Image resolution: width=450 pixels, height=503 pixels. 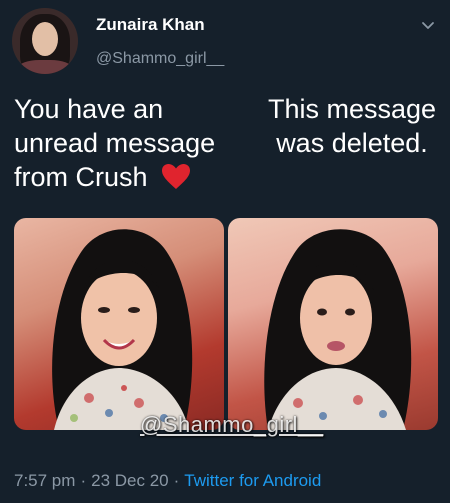 What do you see at coordinates (44, 480) in the screenshot?
I see `tweet-time: 7:57 pm` at bounding box center [44, 480].